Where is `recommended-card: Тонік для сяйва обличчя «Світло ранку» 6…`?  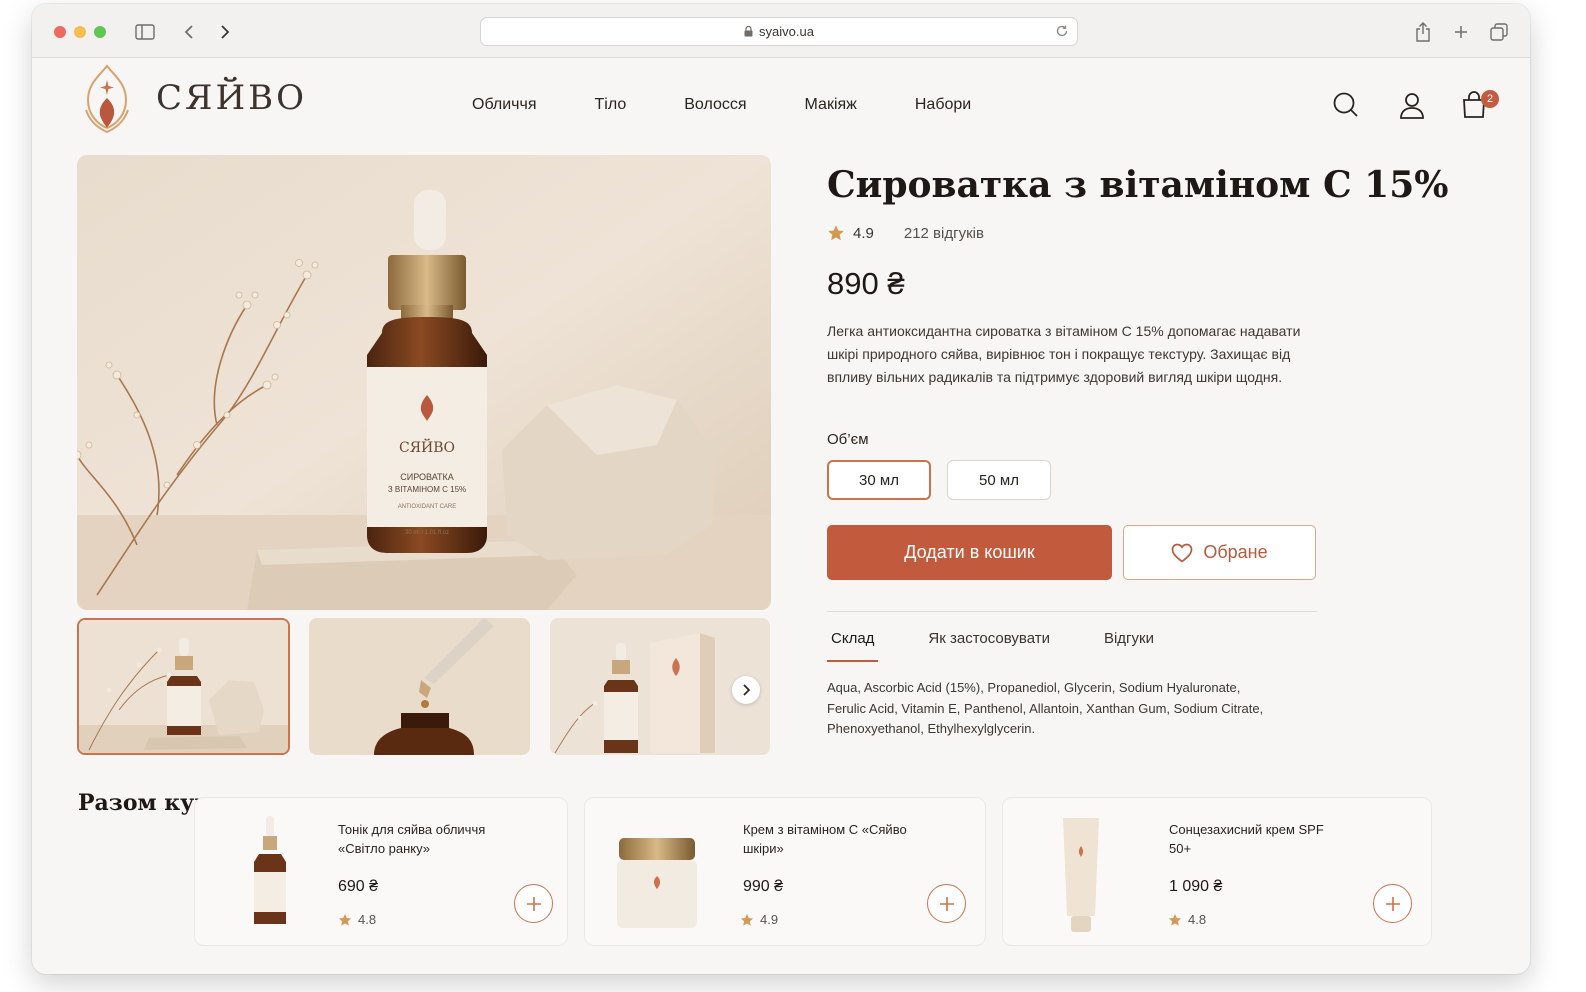 recommended-card: Тонік для сяйва обличчя «Світло ранку» 6… is located at coordinates (381, 871).